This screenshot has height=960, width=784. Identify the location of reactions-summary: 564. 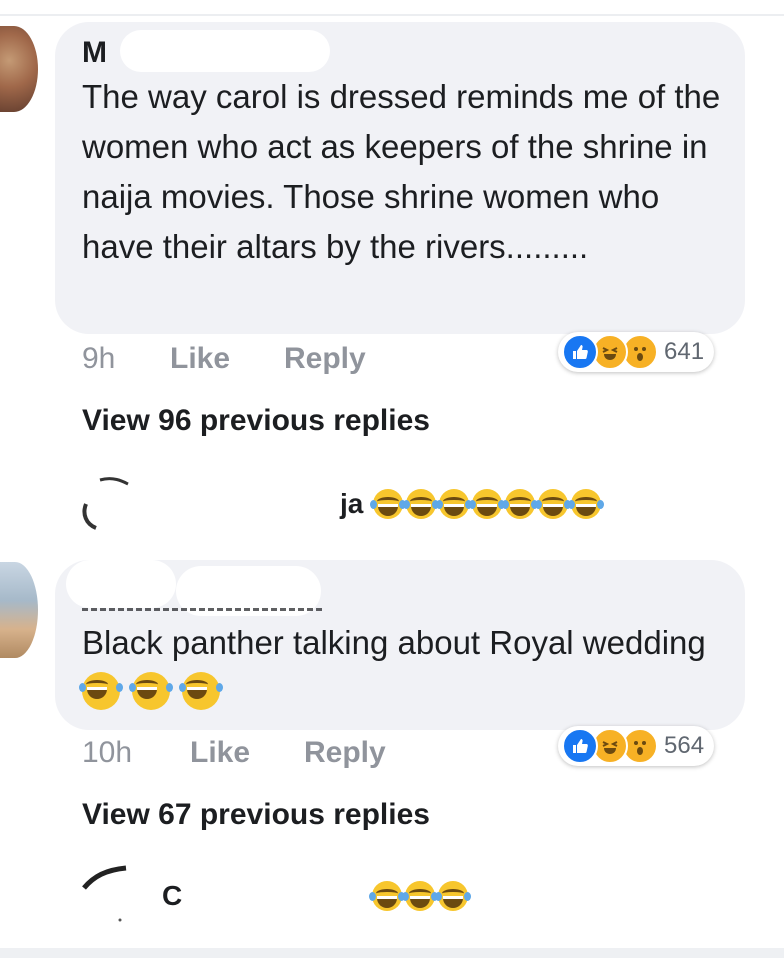
(636, 746).